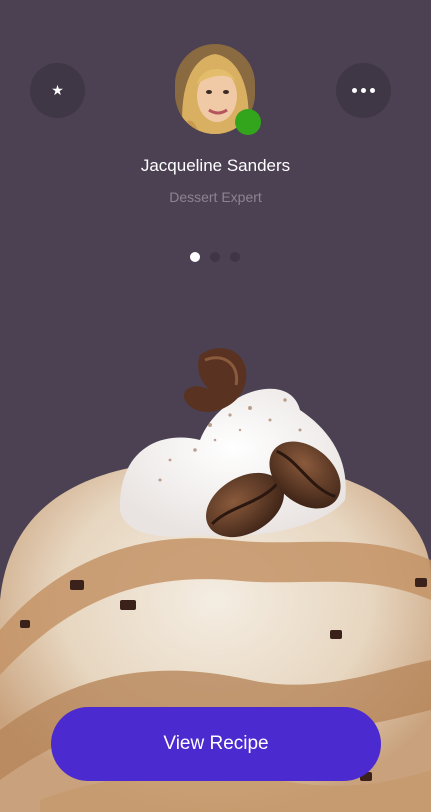 This screenshot has height=812, width=431. I want to click on avatar, so click(218, 89).